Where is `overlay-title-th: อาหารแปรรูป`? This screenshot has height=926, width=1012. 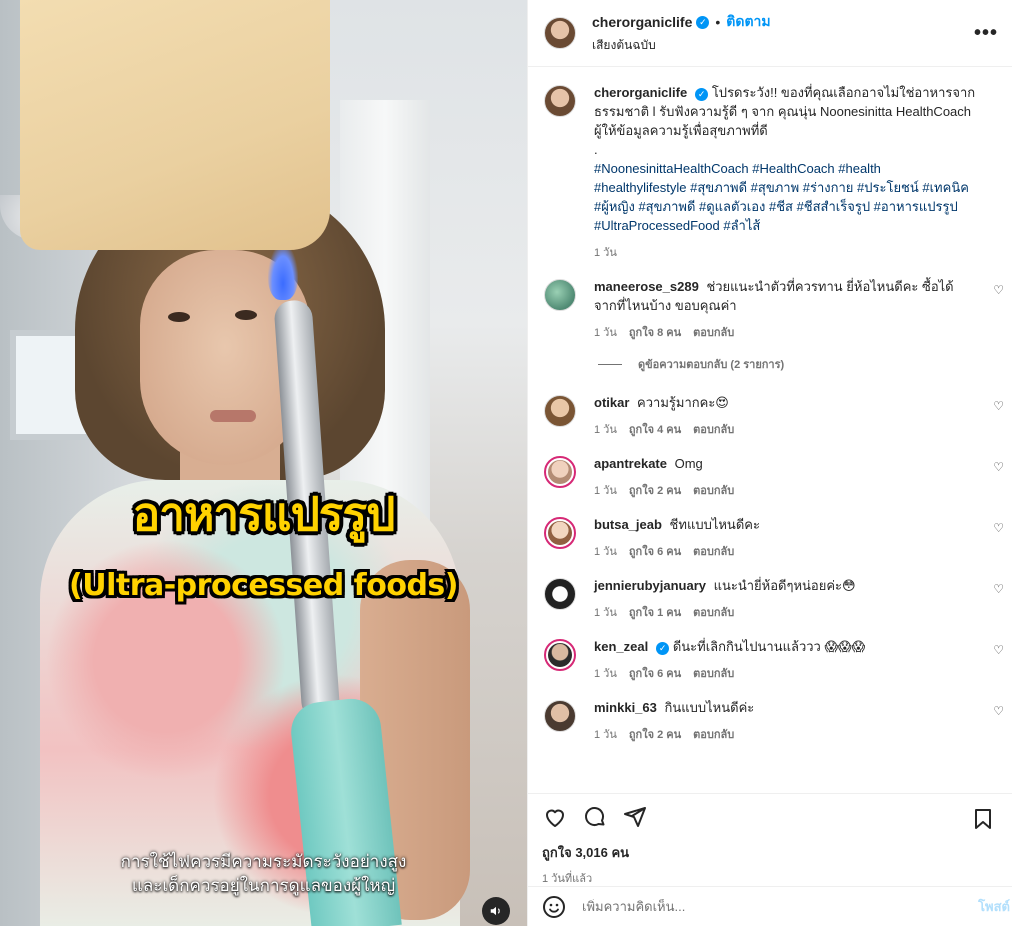
overlay-title-th: อาหารแปรรูป is located at coordinates (264, 514).